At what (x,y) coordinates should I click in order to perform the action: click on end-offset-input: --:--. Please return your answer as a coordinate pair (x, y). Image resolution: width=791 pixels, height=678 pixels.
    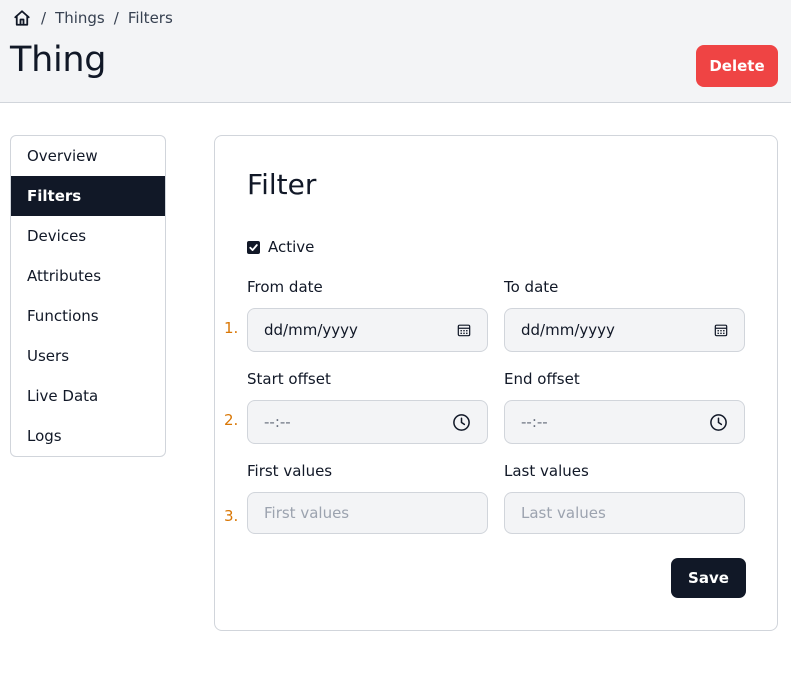
    Looking at the image, I should click on (624, 422).